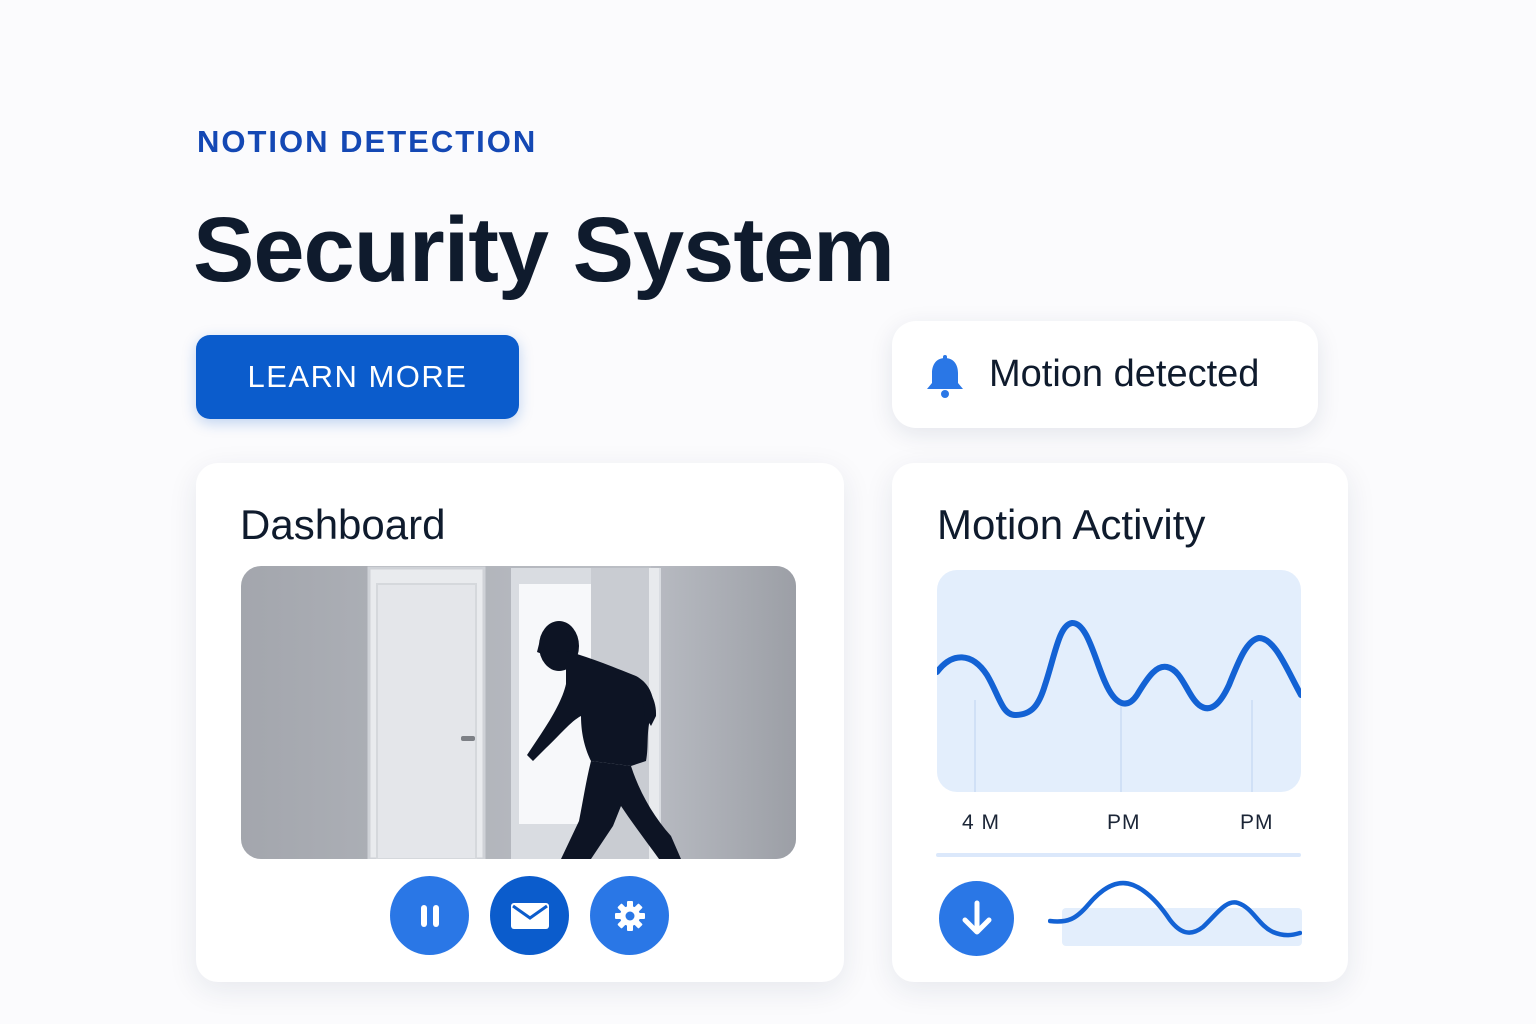 Image resolution: width=1536 pixels, height=1024 pixels. Describe the element at coordinates (1071, 524) in the screenshot. I see `motion-activity-title: Motion Activity` at that location.